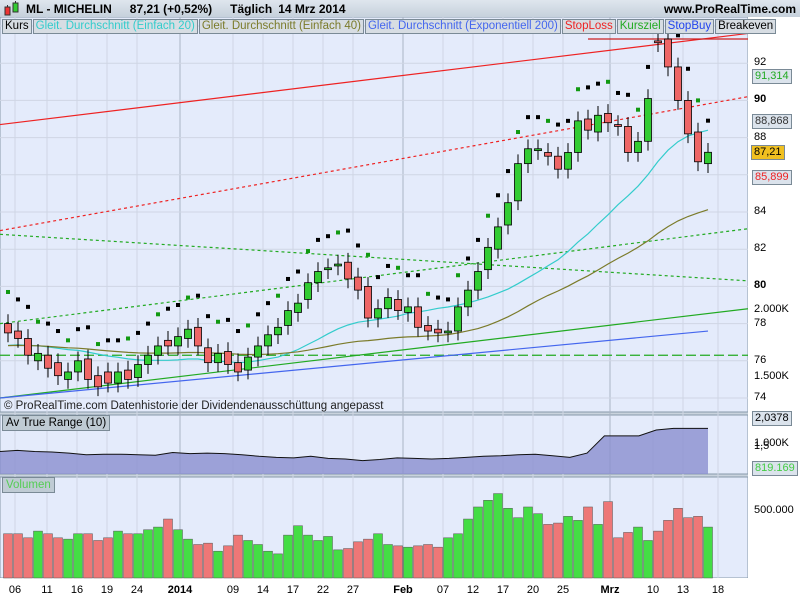  I want to click on date-tick: 14, so click(263, 590).